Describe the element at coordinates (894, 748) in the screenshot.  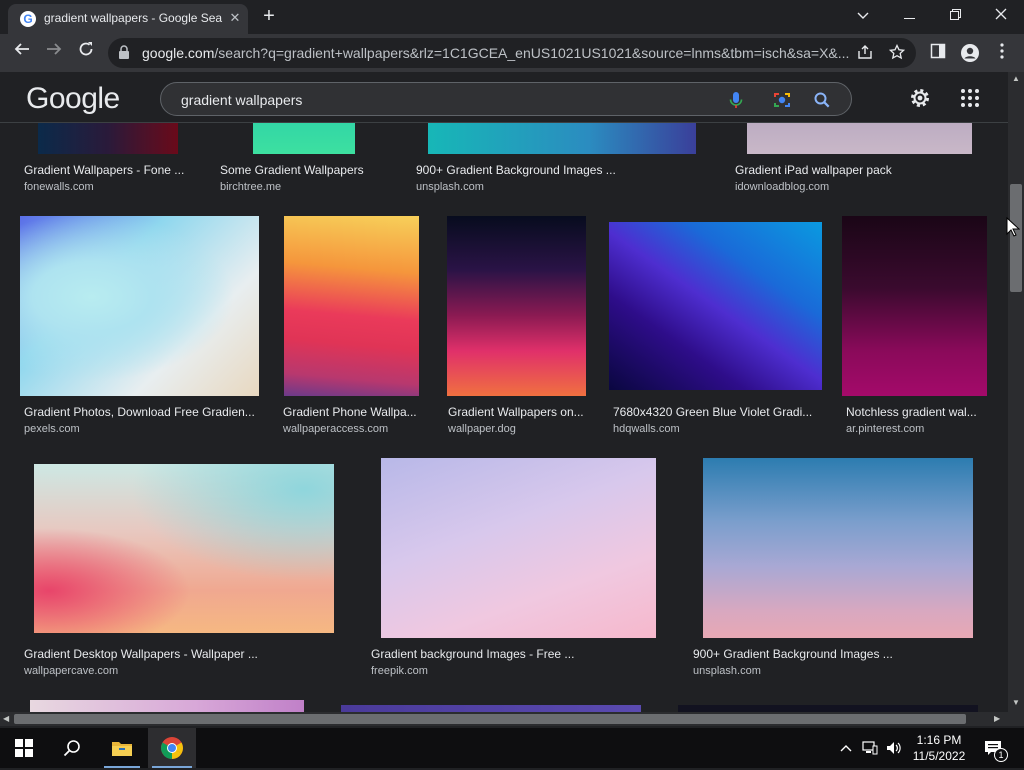
I see `volume-icon` at that location.